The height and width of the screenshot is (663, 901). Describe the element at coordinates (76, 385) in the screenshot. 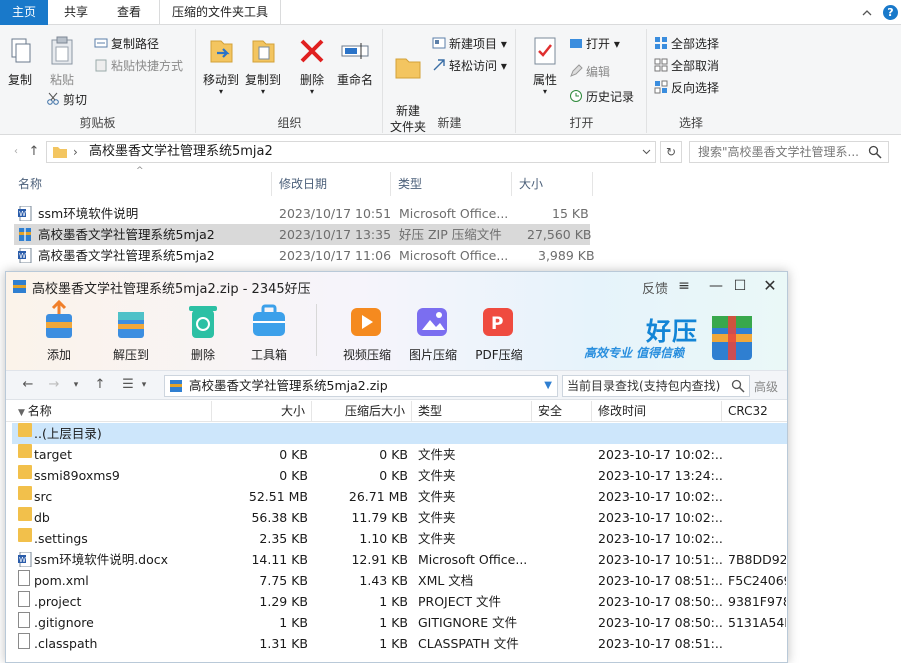

I see `history-dropdown-icon: ▾` at that location.